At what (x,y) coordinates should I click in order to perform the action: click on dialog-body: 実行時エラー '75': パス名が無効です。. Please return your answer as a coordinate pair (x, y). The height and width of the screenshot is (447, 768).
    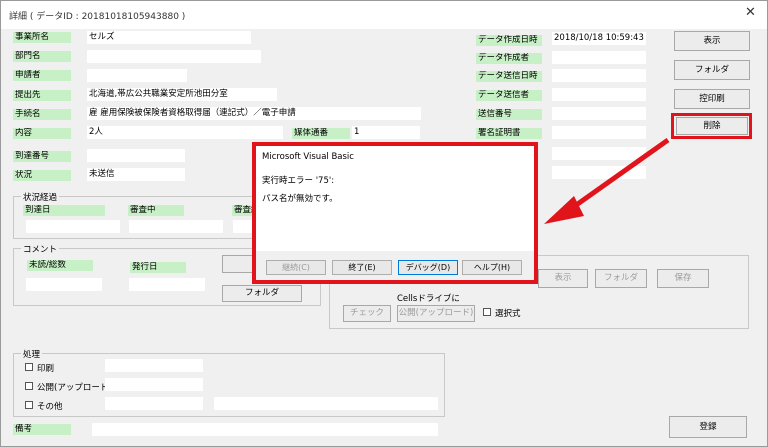
    Looking at the image, I should click on (395, 209).